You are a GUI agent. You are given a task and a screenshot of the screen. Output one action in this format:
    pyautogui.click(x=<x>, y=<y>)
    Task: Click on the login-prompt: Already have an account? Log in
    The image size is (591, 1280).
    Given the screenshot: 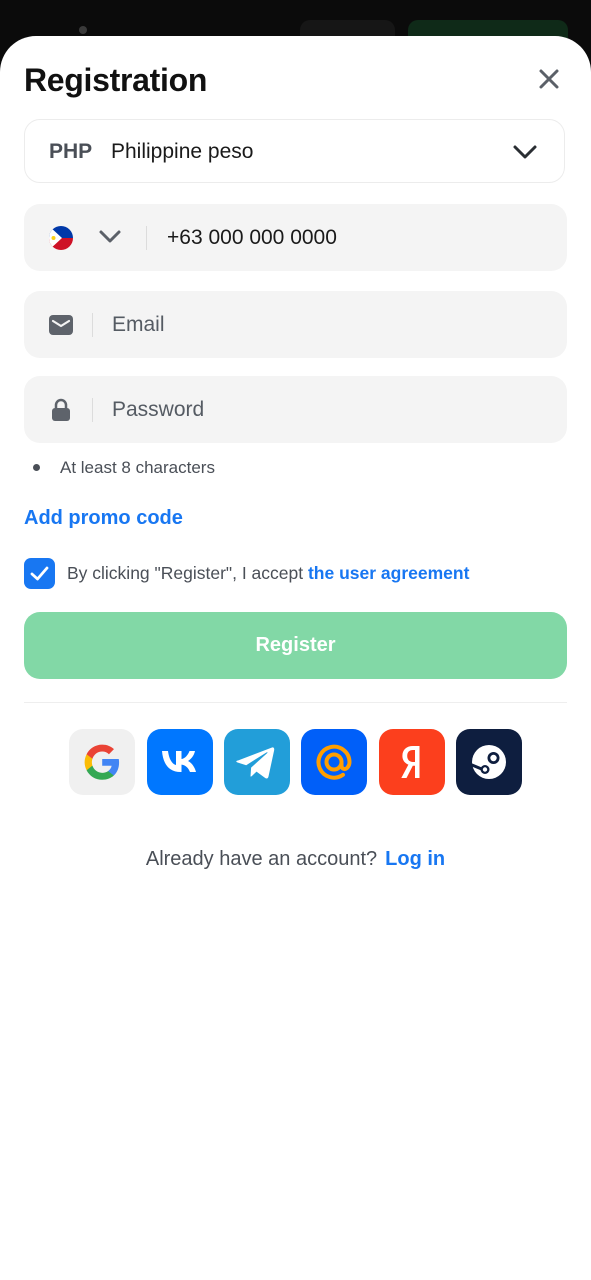 What is the action you would take?
    pyautogui.click(x=295, y=859)
    